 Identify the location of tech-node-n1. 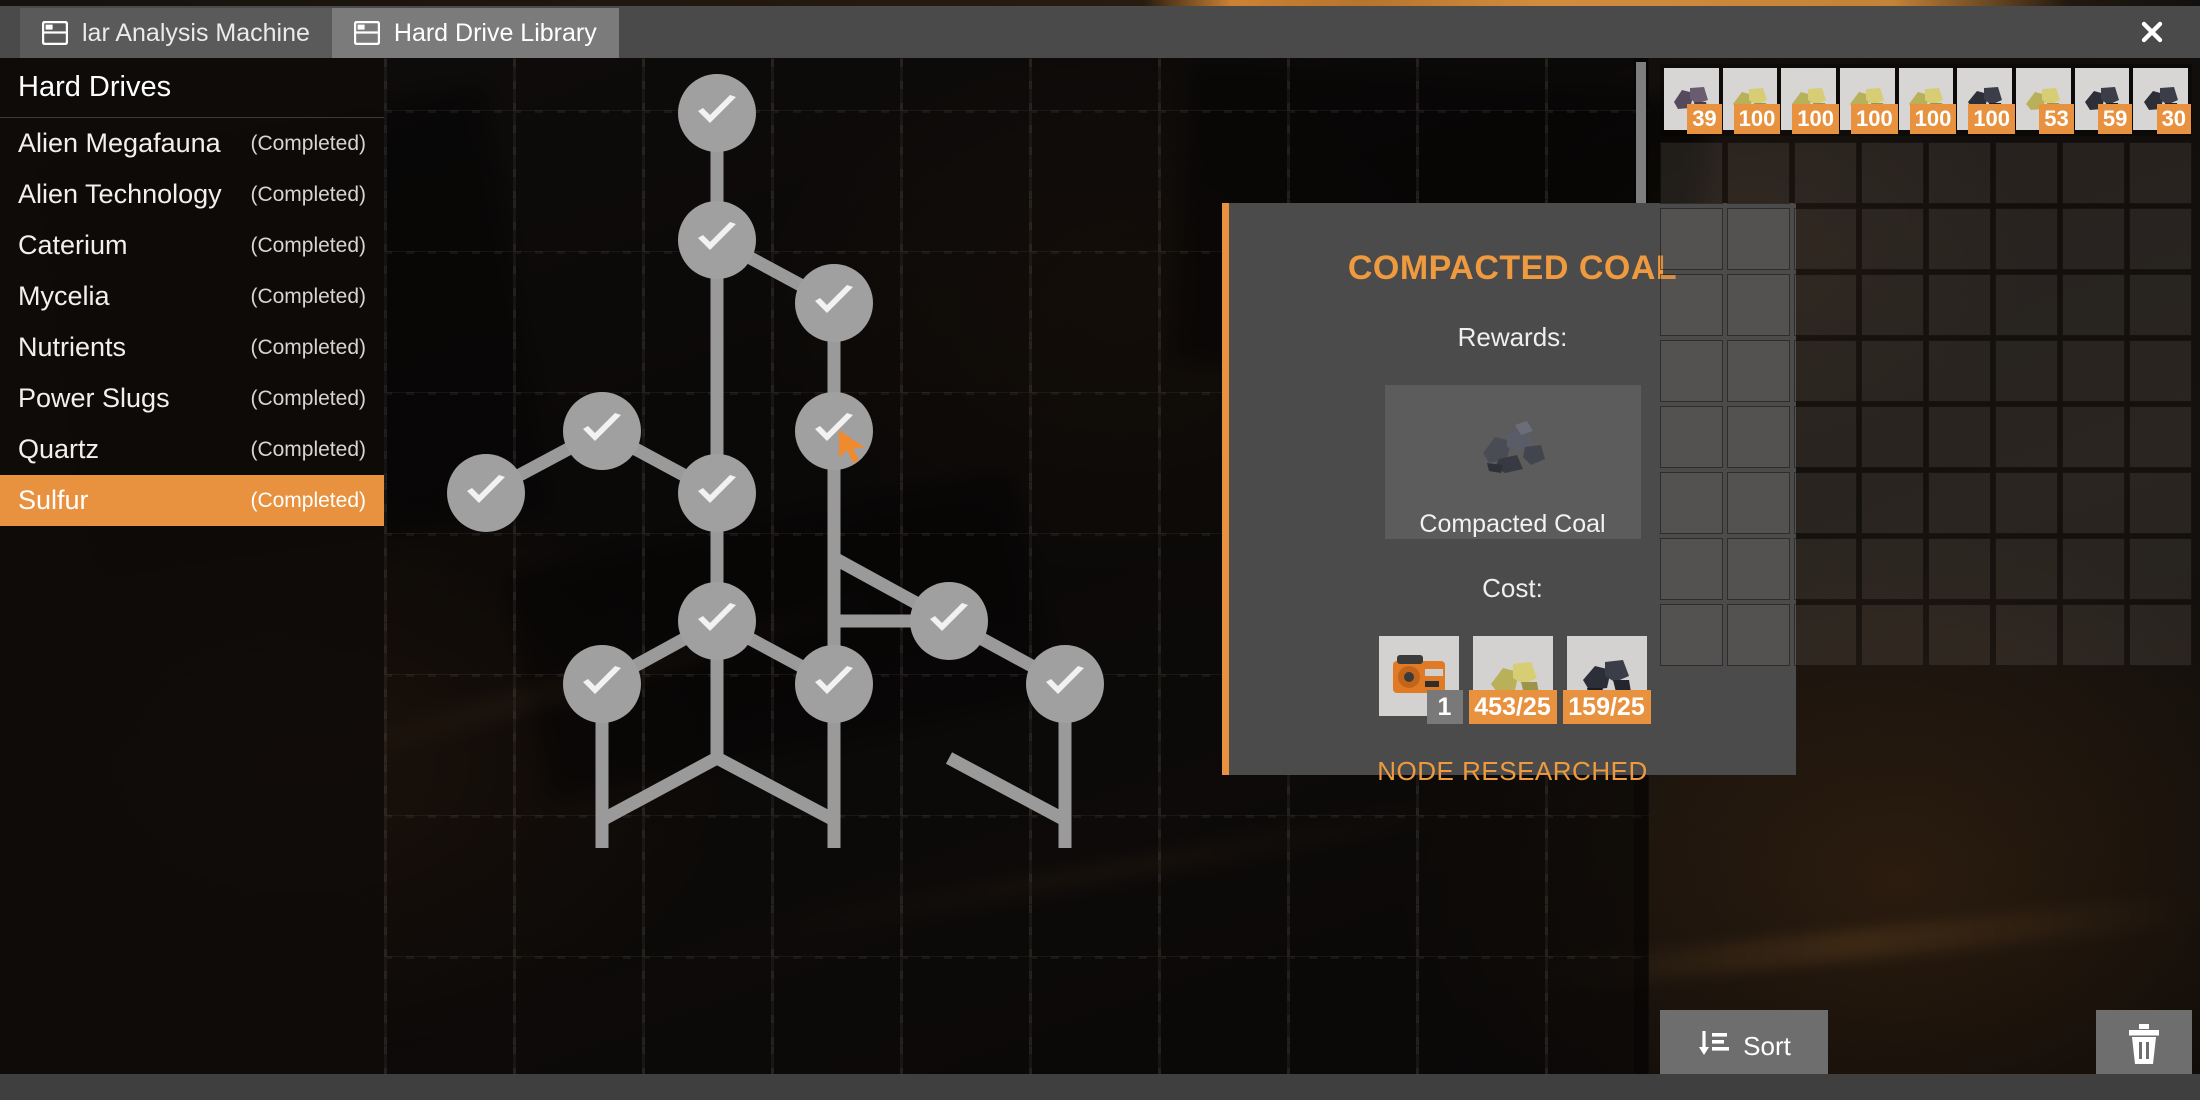
(717, 113).